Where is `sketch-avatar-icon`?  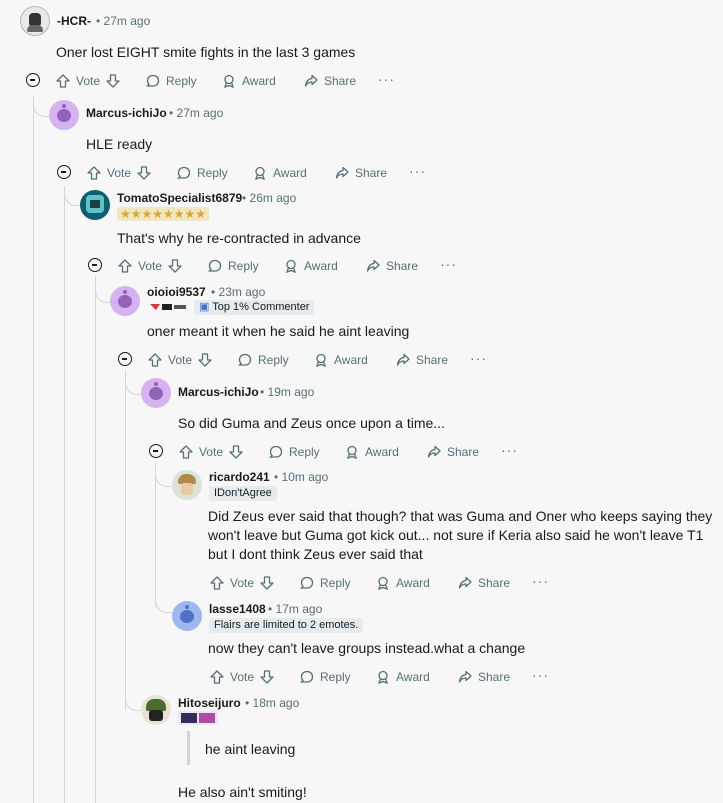
sketch-avatar-icon is located at coordinates (35, 21).